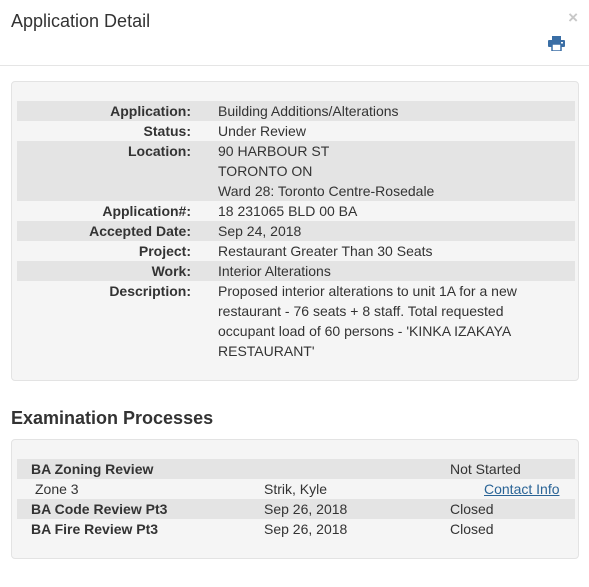  Describe the element at coordinates (81, 21) in the screenshot. I see `modal-title: Application Detail` at that location.